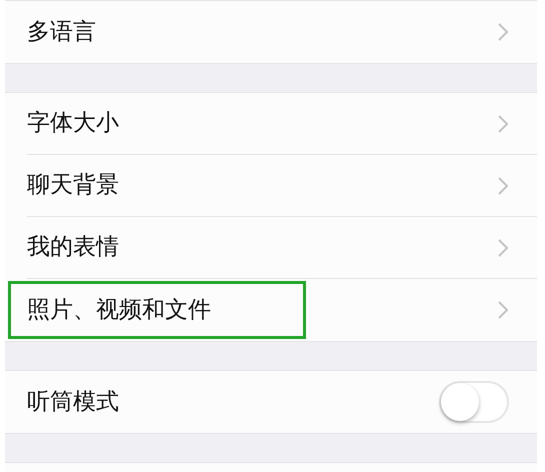 The width and height of the screenshot is (545, 472). I want to click on settings-row: 我的表情, so click(271, 248).